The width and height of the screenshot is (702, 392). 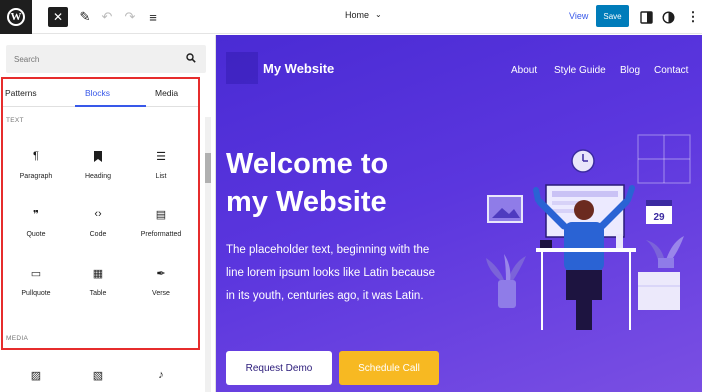 I want to click on inserter-tabs: Patterns Blocks Media, so click(x=100, y=94).